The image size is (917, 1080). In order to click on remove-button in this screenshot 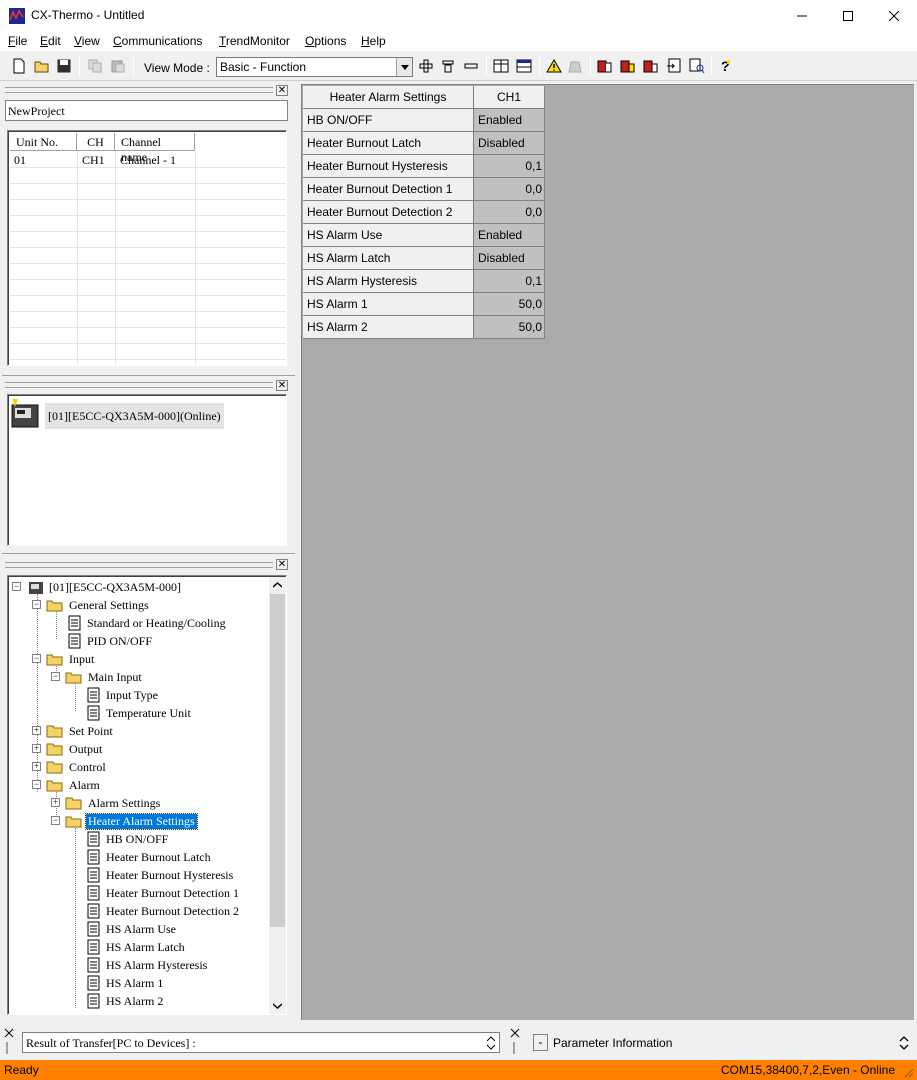, I will do `click(471, 66)`.